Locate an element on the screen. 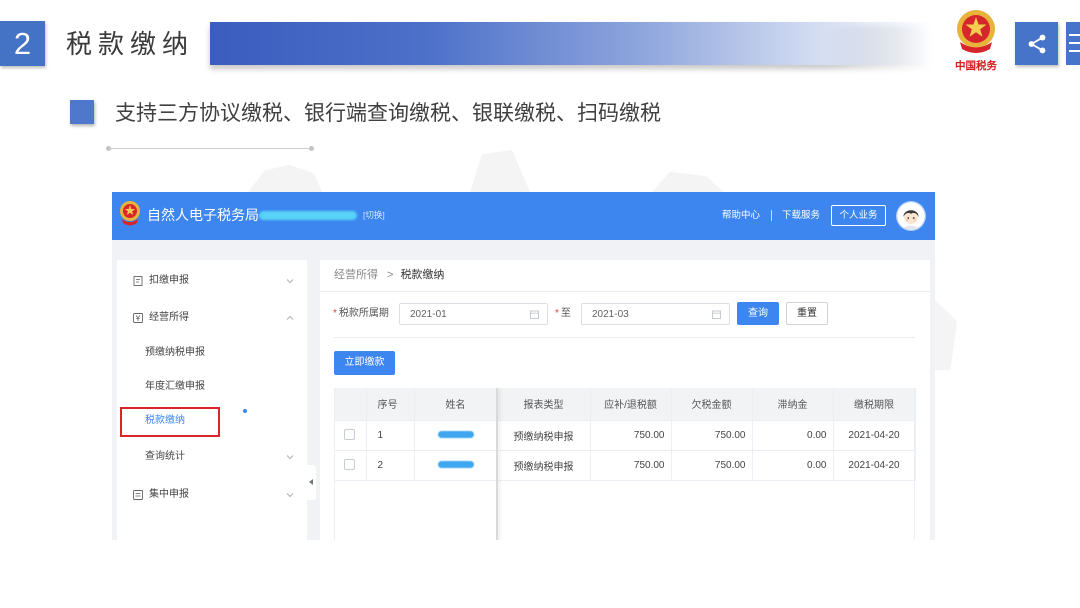  share-icon is located at coordinates (1036, 43).